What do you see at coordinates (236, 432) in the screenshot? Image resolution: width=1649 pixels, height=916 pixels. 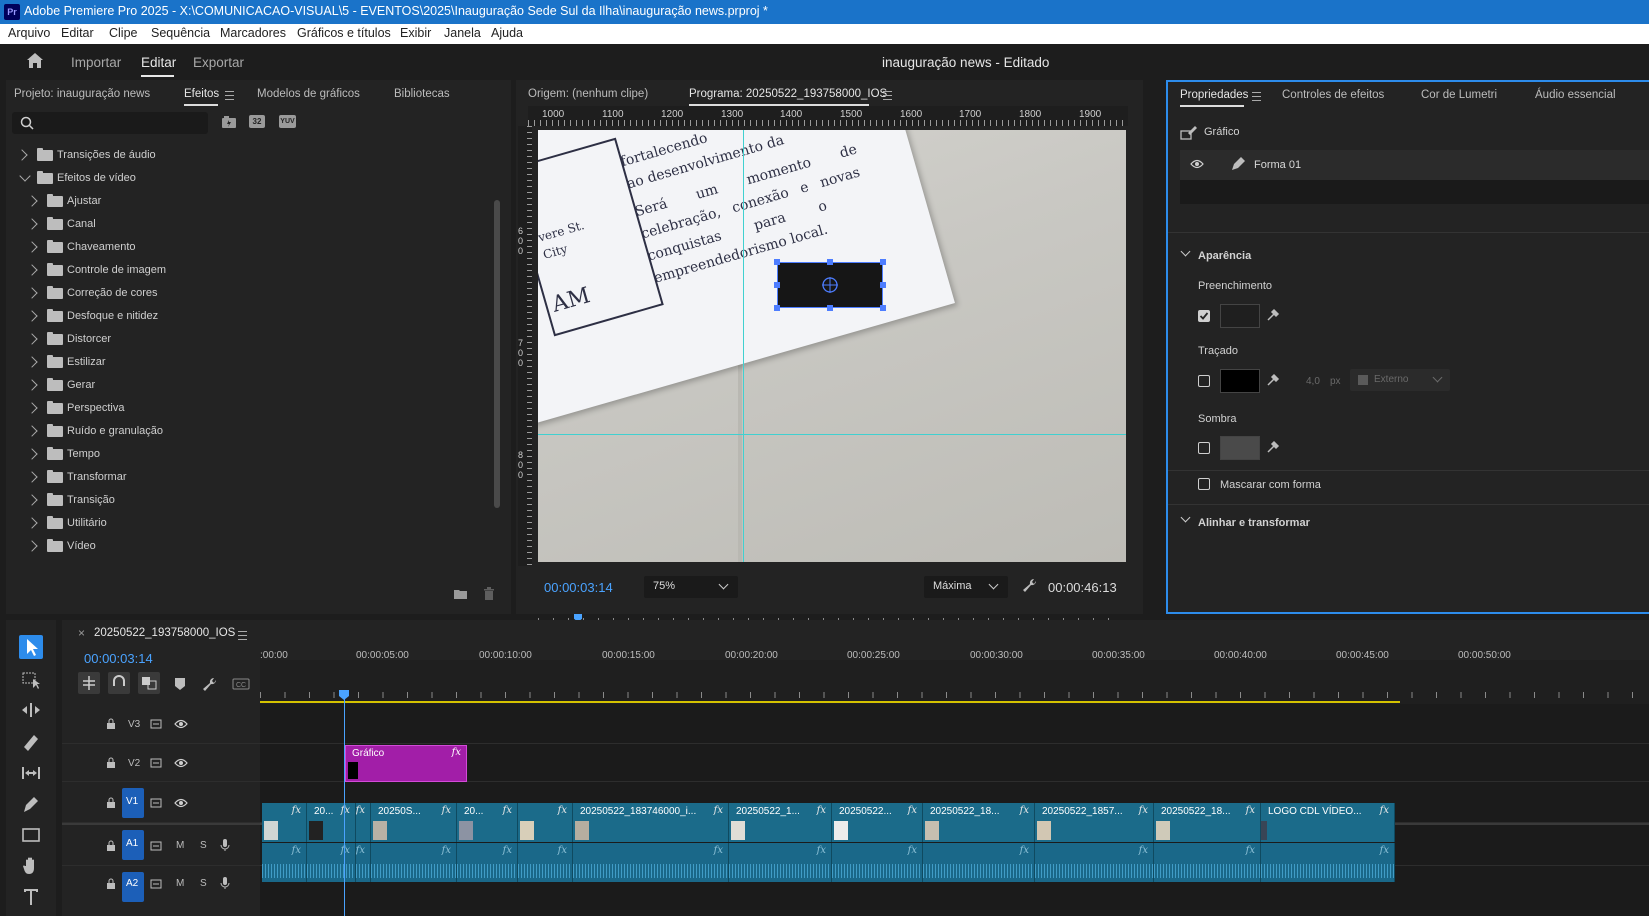 I see `tree-item: Ruído e granulação` at bounding box center [236, 432].